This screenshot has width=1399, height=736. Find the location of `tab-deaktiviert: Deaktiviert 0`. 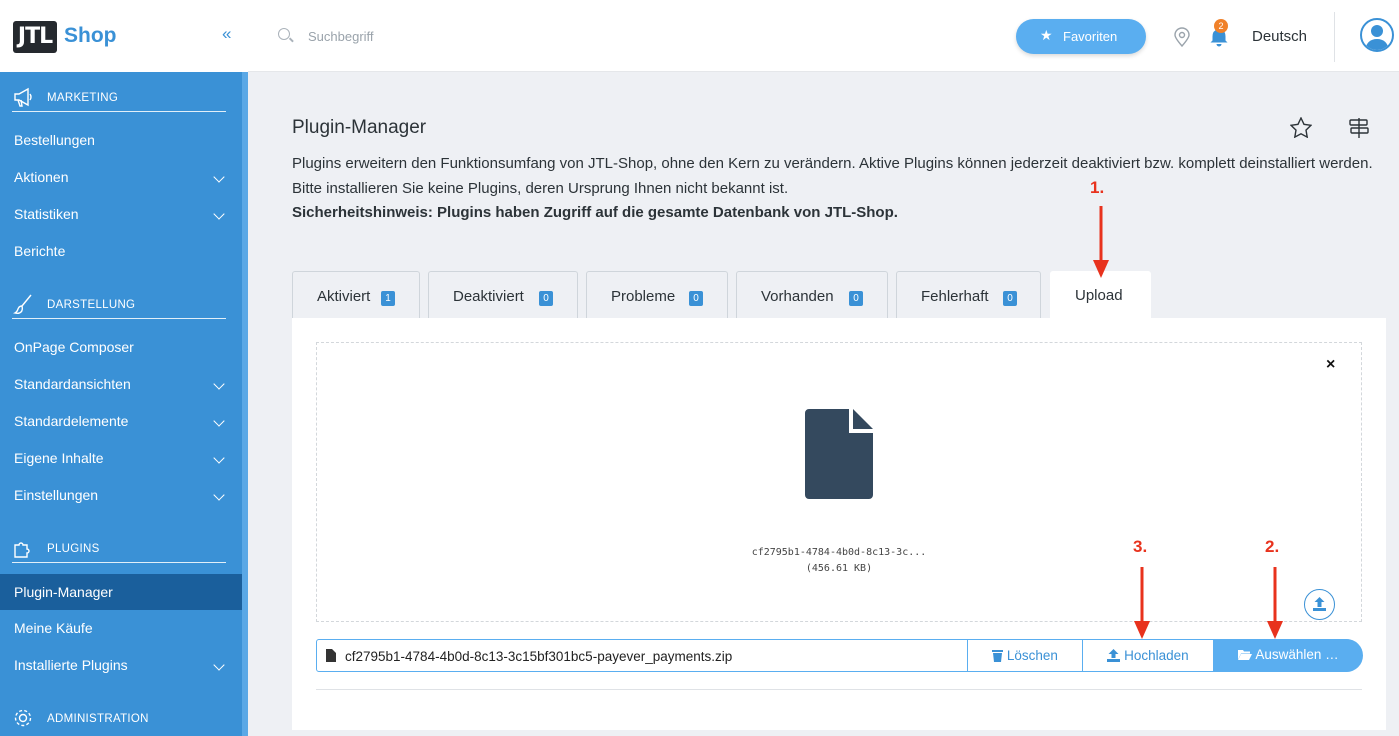

tab-deaktiviert: Deaktiviert 0 is located at coordinates (503, 294).